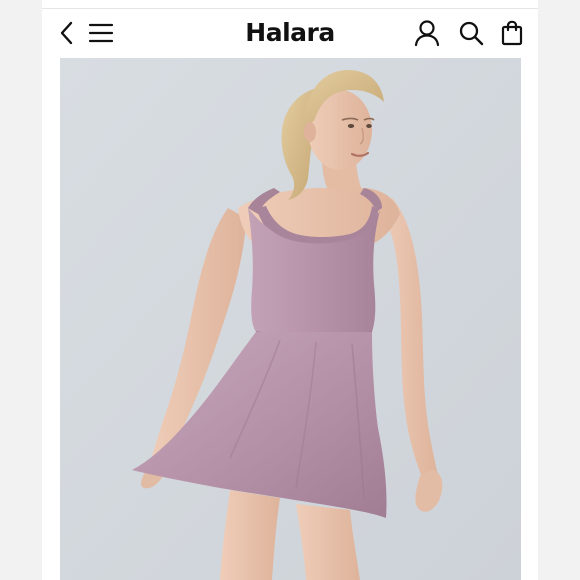 The image size is (580, 580). Describe the element at coordinates (290, 33) in the screenshot. I see `top-nav-bar: Halara` at that location.